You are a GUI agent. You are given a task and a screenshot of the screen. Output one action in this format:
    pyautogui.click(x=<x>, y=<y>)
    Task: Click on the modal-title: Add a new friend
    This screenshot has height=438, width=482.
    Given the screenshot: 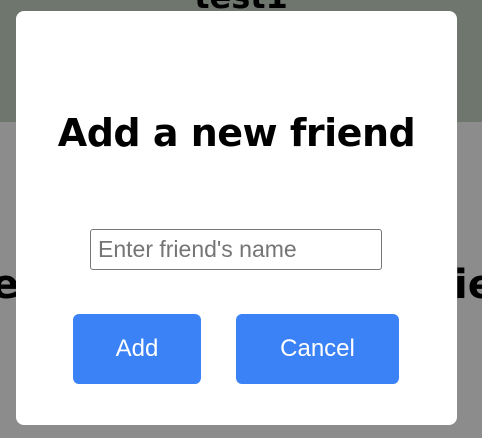 What is the action you would take?
    pyautogui.click(x=236, y=133)
    